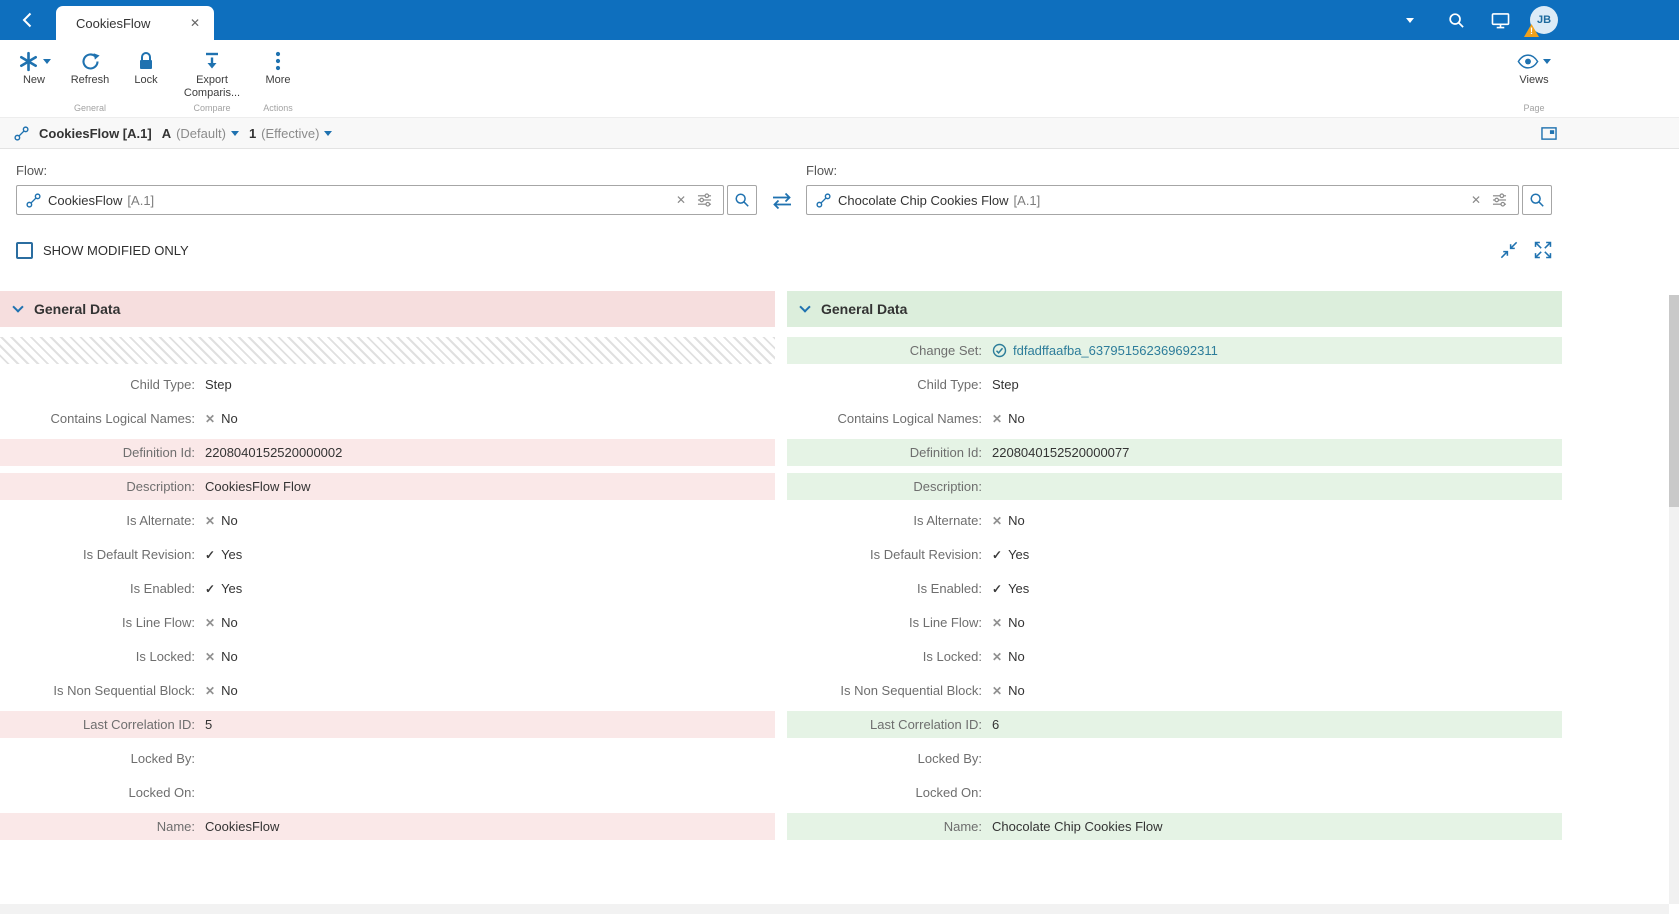  What do you see at coordinates (146, 70) in the screenshot?
I see `lock-button: Lock` at bounding box center [146, 70].